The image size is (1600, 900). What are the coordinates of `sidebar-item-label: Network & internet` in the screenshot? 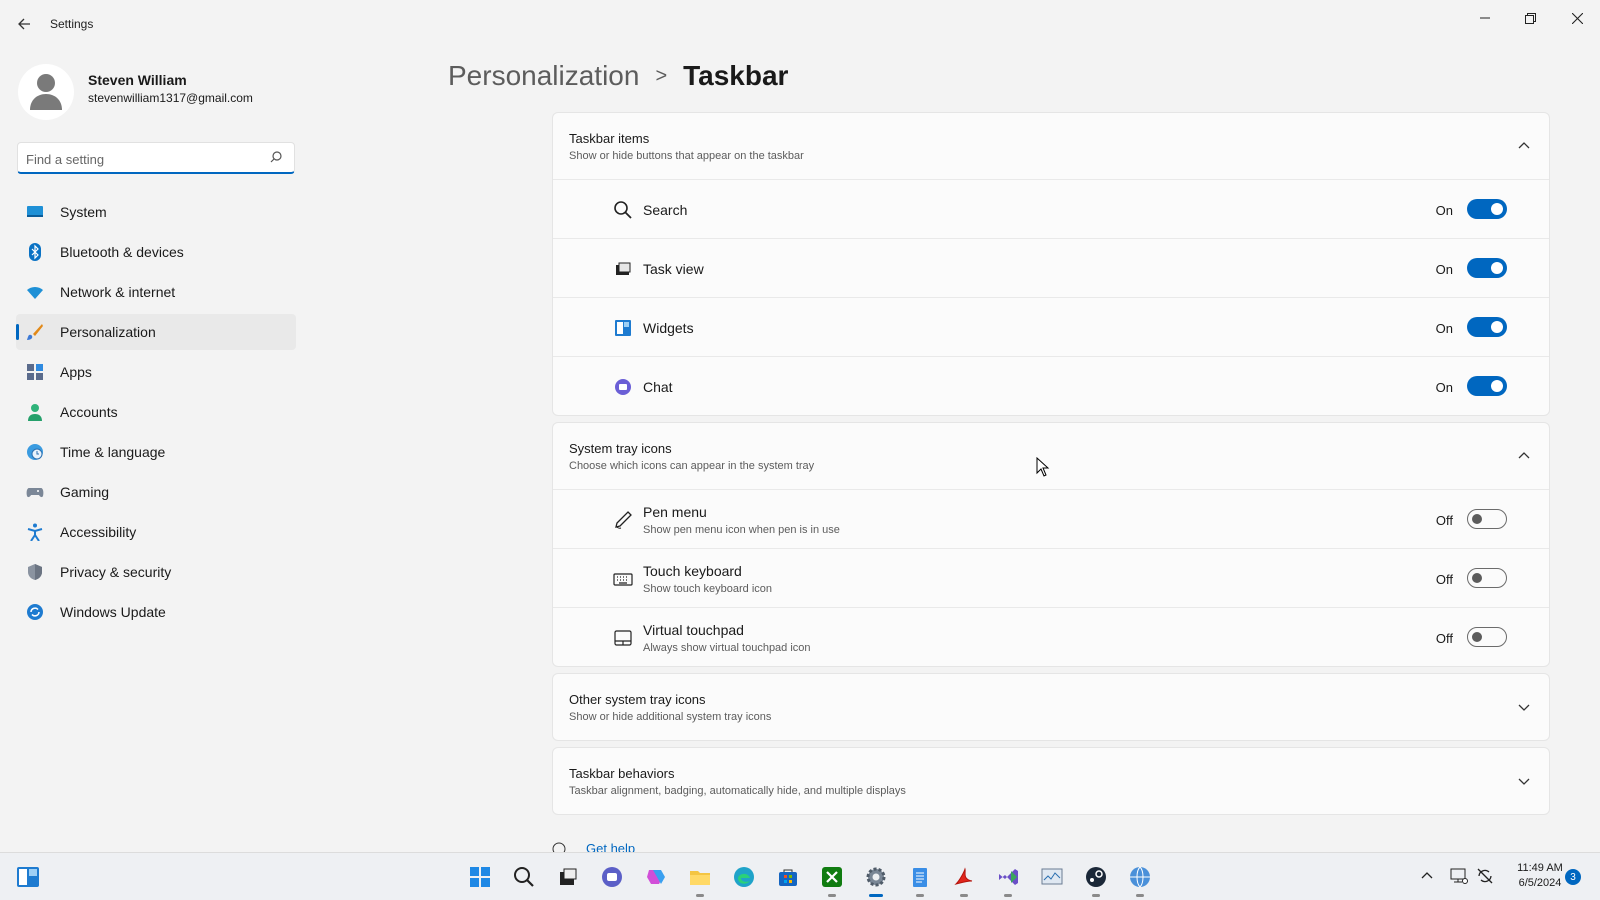 It's located at (118, 292).